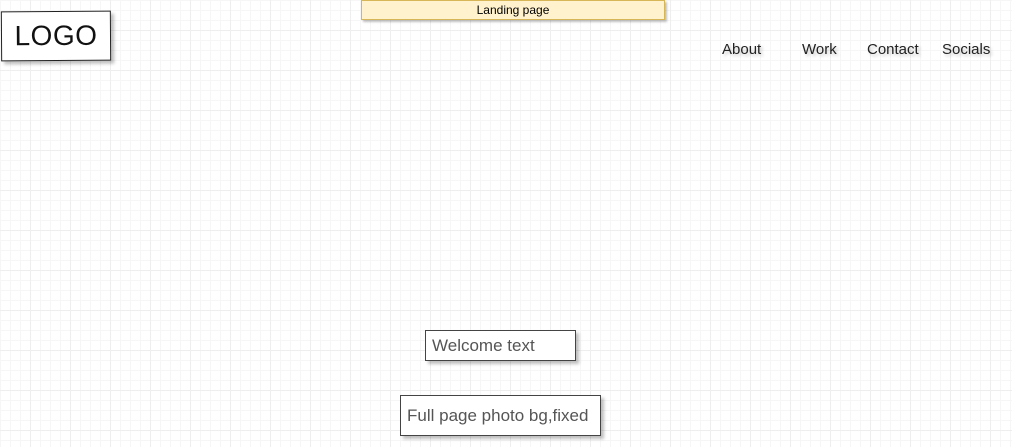 This screenshot has width=1012, height=447. Describe the element at coordinates (966, 49) in the screenshot. I see `nav-item-socials: Socials` at that location.